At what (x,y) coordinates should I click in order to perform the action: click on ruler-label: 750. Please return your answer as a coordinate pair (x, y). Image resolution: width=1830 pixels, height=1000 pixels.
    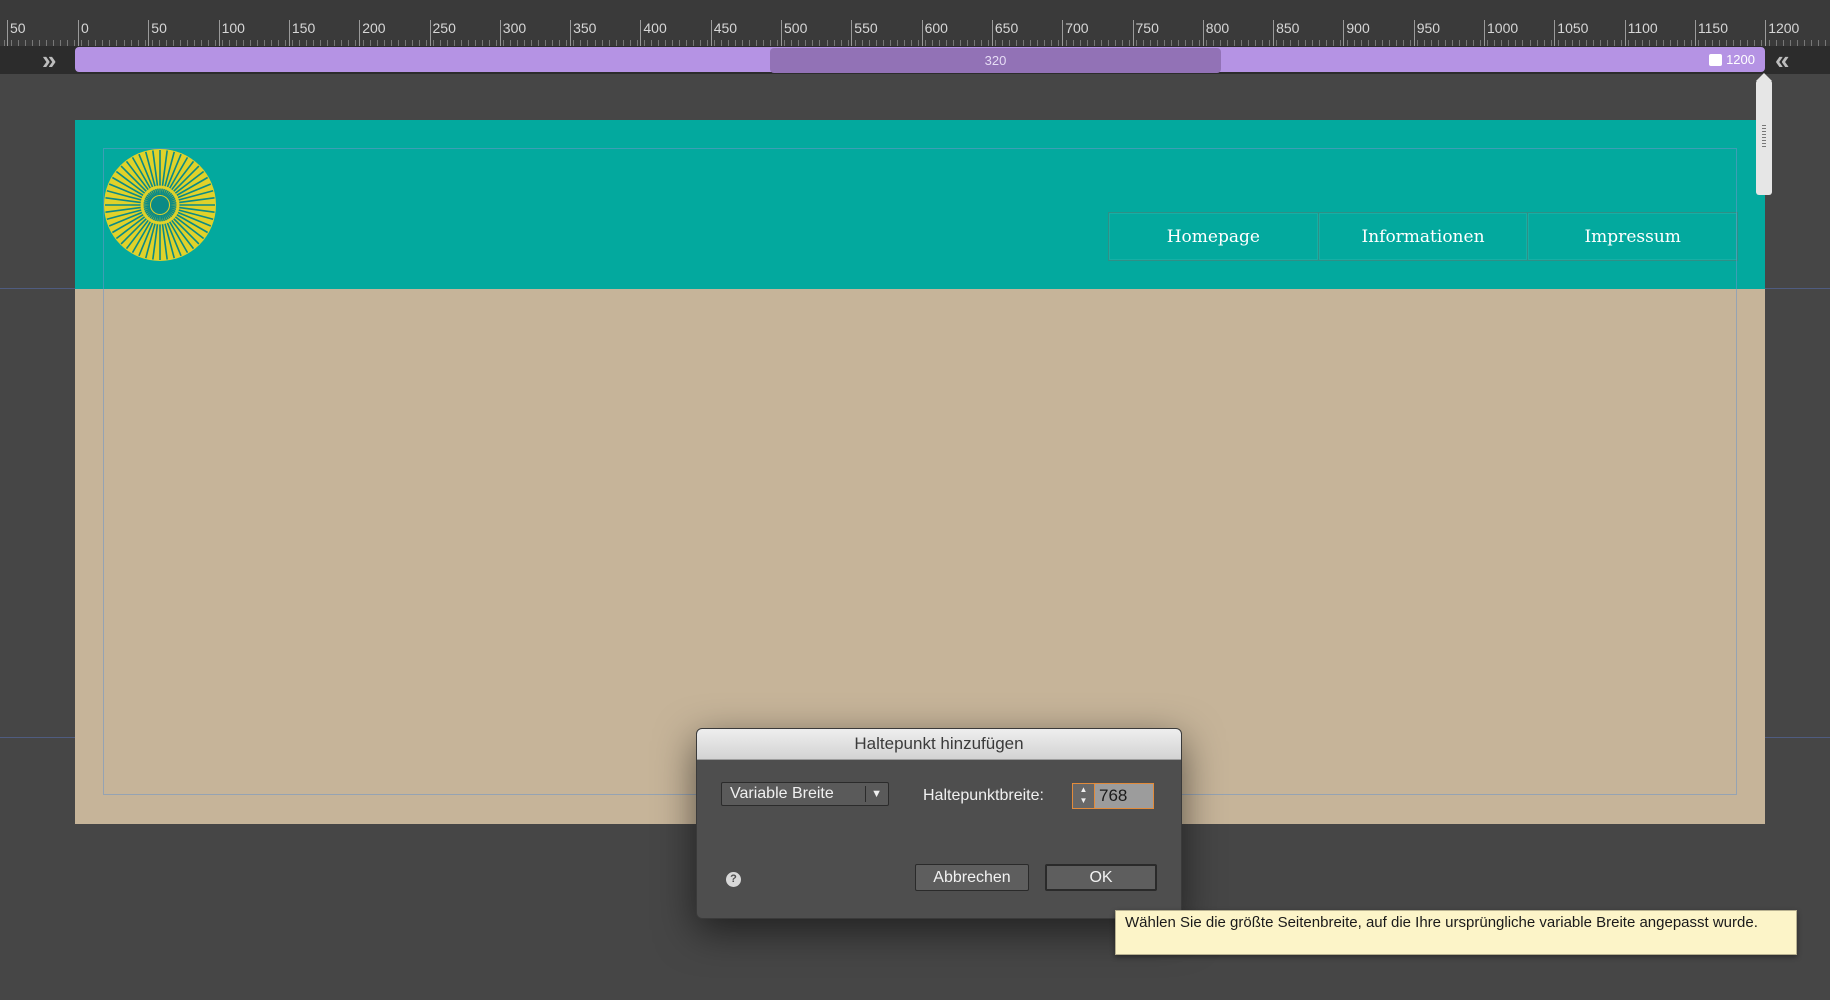
    Looking at the image, I should click on (1147, 28).